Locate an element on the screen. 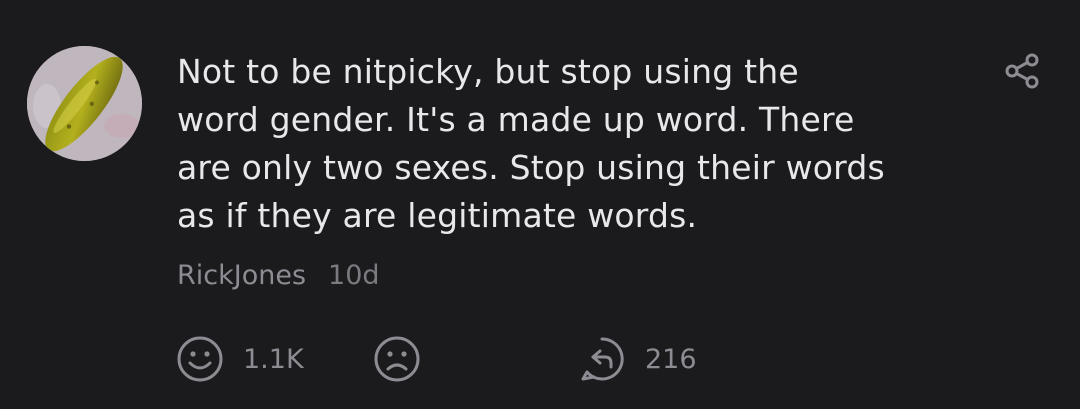 The image size is (1080, 409). frown-icon is located at coordinates (397, 359).